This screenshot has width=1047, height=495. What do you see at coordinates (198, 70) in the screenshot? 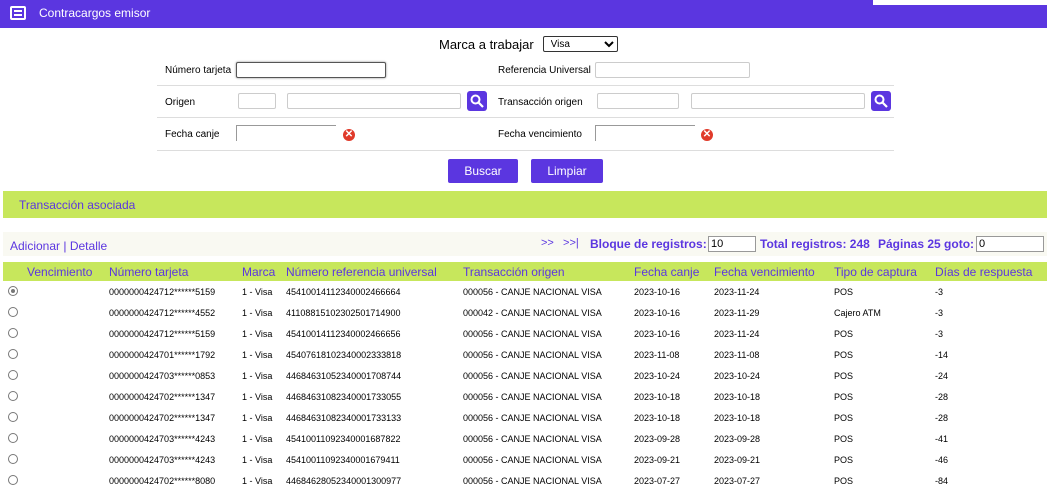
I see `numero-tarjeta-label: Número tarjeta` at bounding box center [198, 70].